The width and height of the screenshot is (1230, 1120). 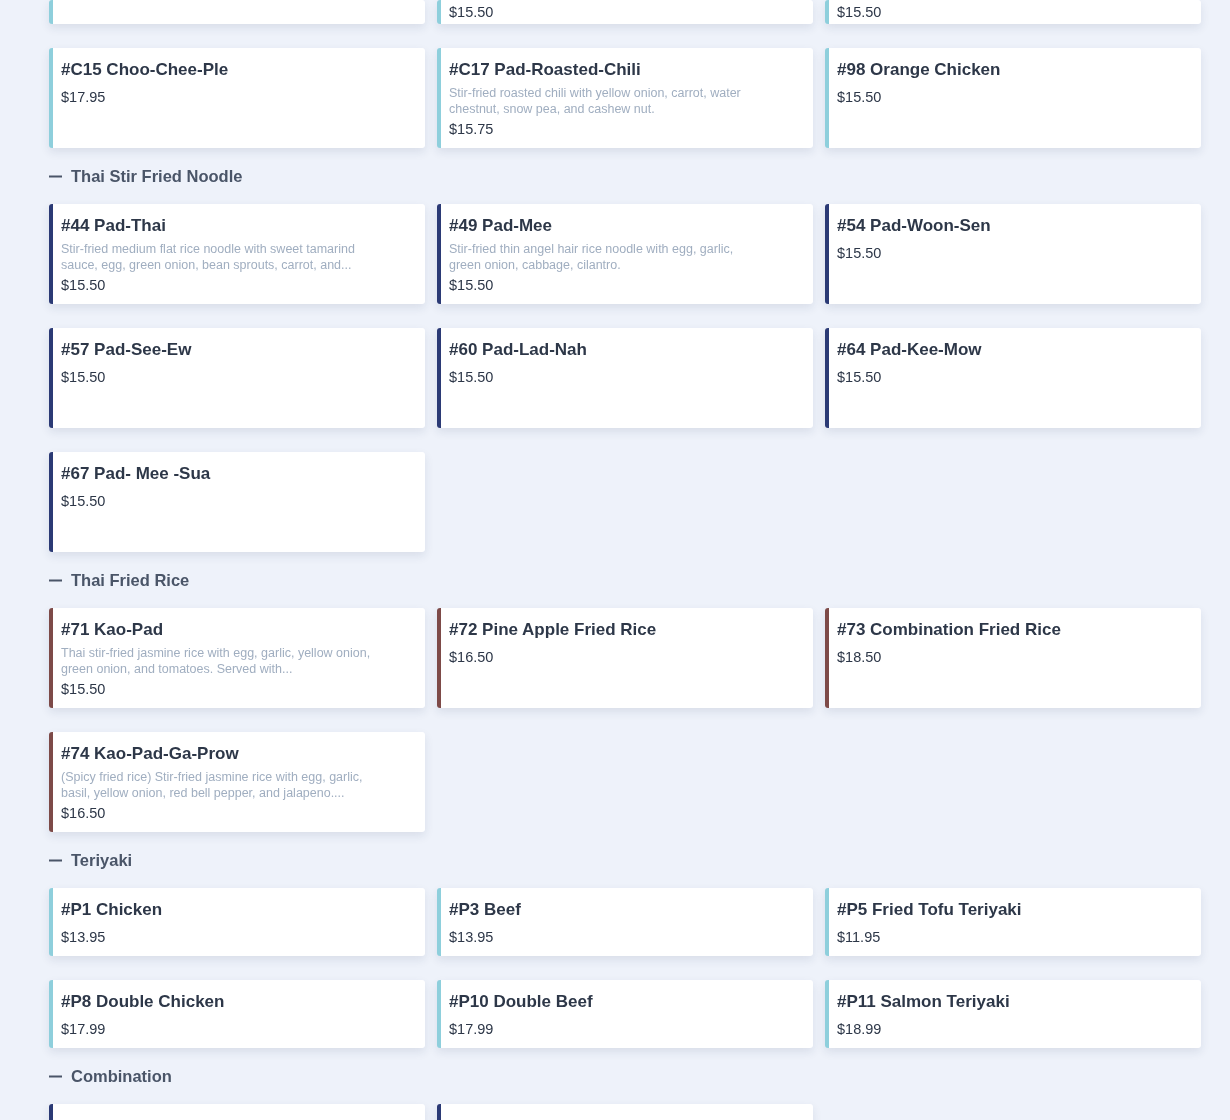 What do you see at coordinates (860, 1029) in the screenshot?
I see `price: $18.99` at bounding box center [860, 1029].